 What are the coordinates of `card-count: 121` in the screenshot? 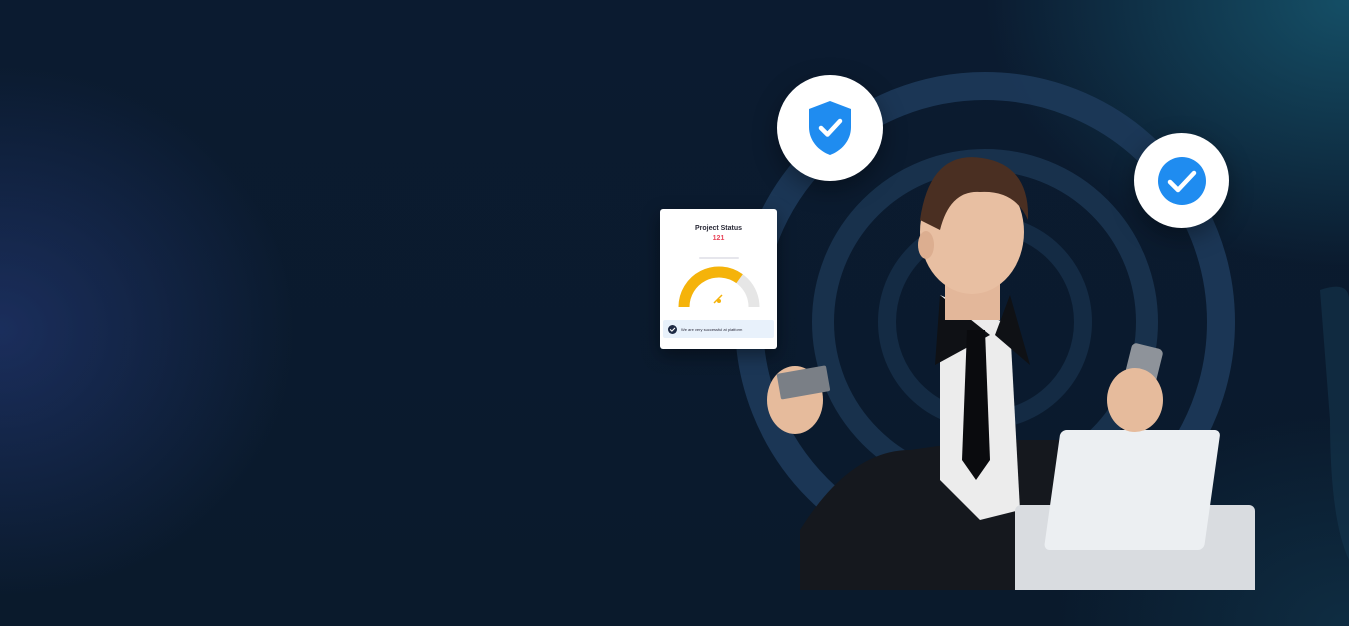 It's located at (718, 238).